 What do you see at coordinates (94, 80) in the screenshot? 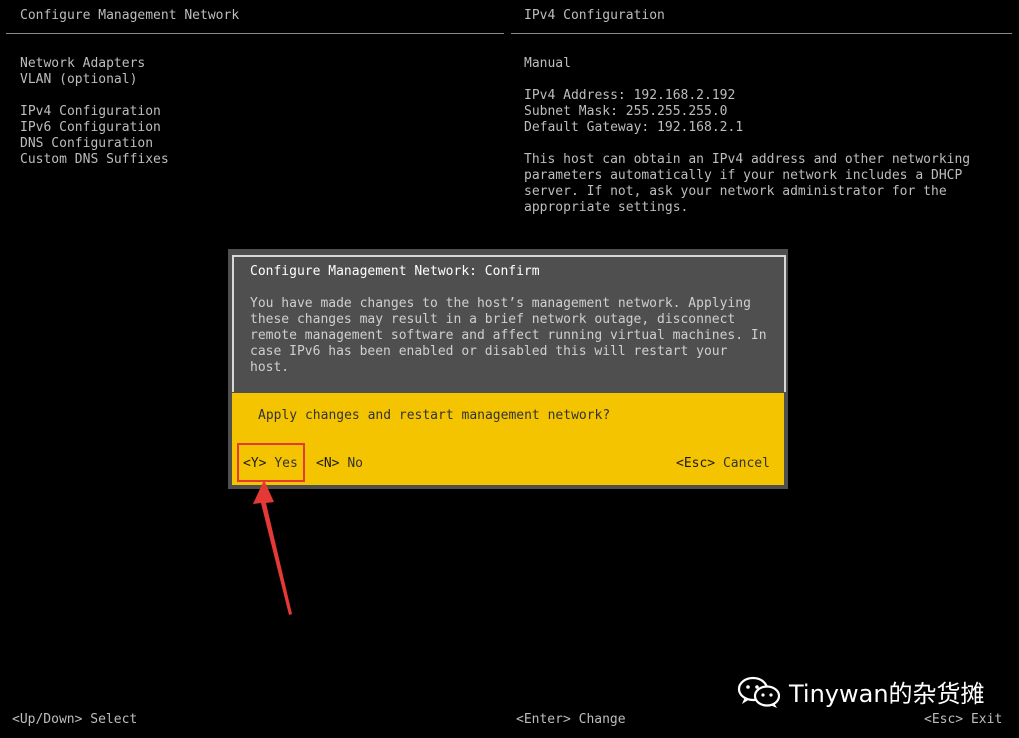
I see `menu-item-vlan: VLAN (optional)` at bounding box center [94, 80].